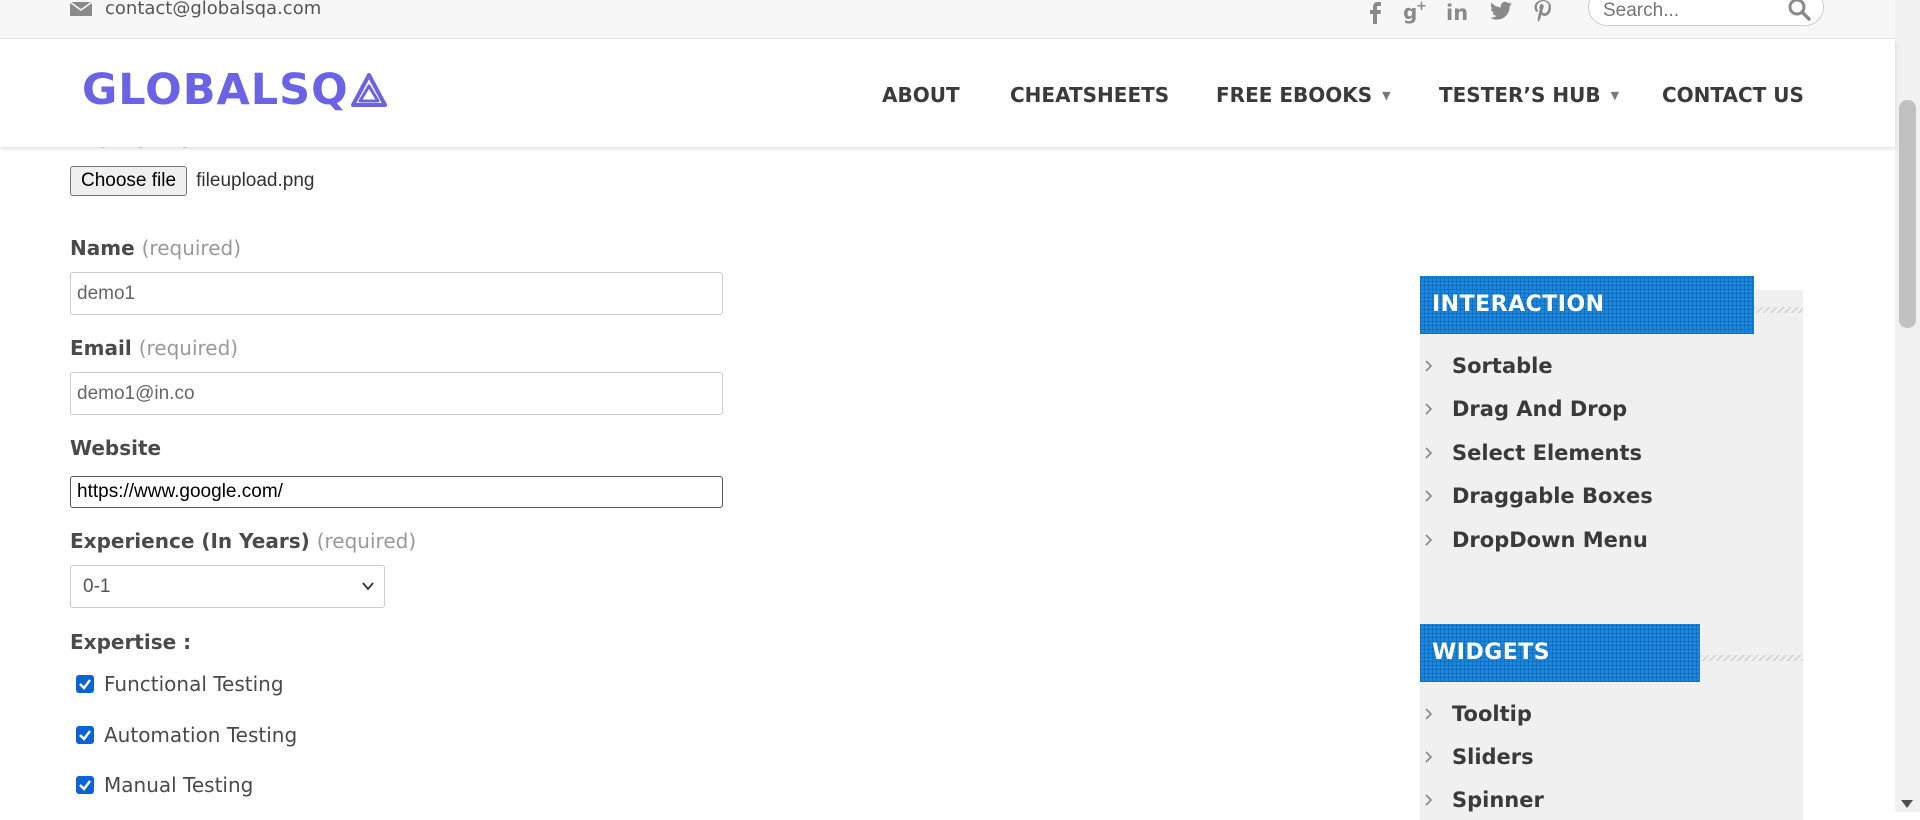 This screenshot has width=1920, height=820. I want to click on google-plus-icon: g +, so click(1416, 14).